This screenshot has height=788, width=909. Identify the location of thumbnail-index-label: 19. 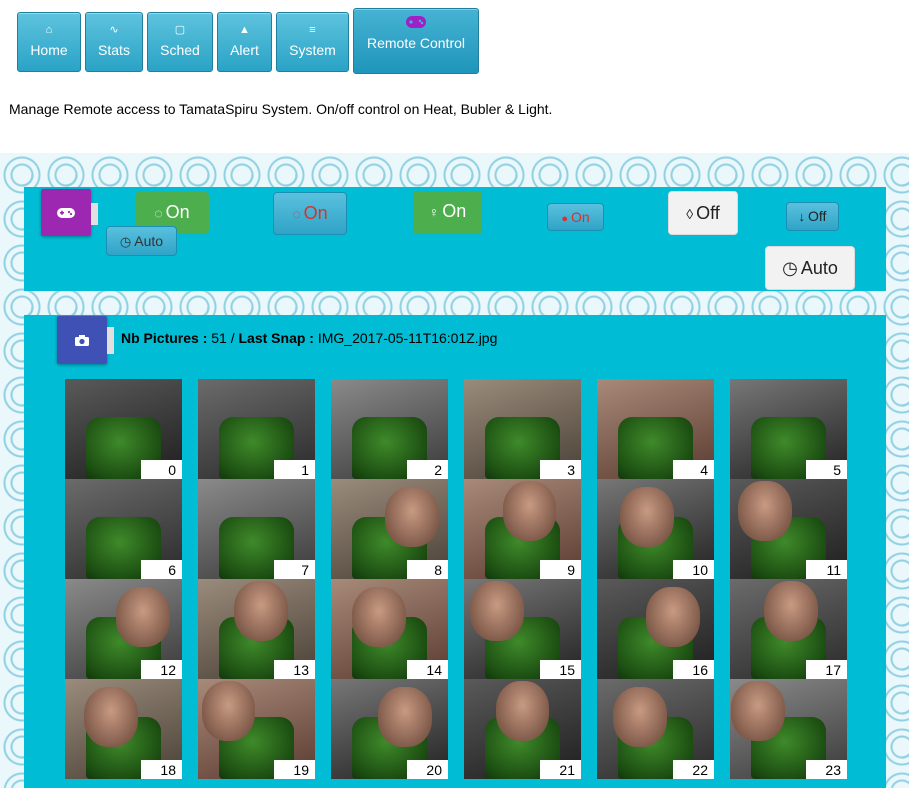
(294, 769).